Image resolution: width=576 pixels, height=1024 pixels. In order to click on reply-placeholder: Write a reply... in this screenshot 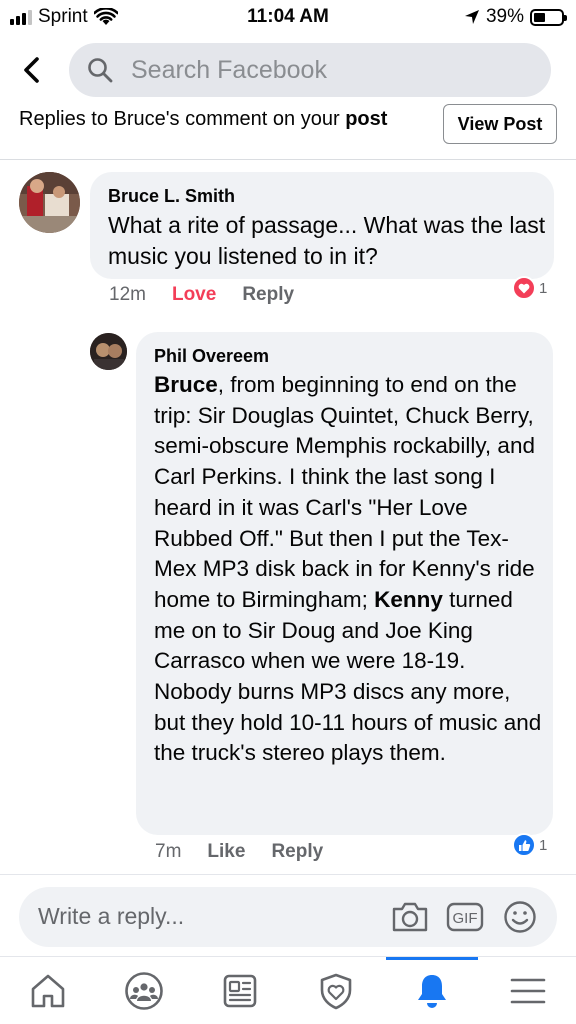, I will do `click(111, 916)`.